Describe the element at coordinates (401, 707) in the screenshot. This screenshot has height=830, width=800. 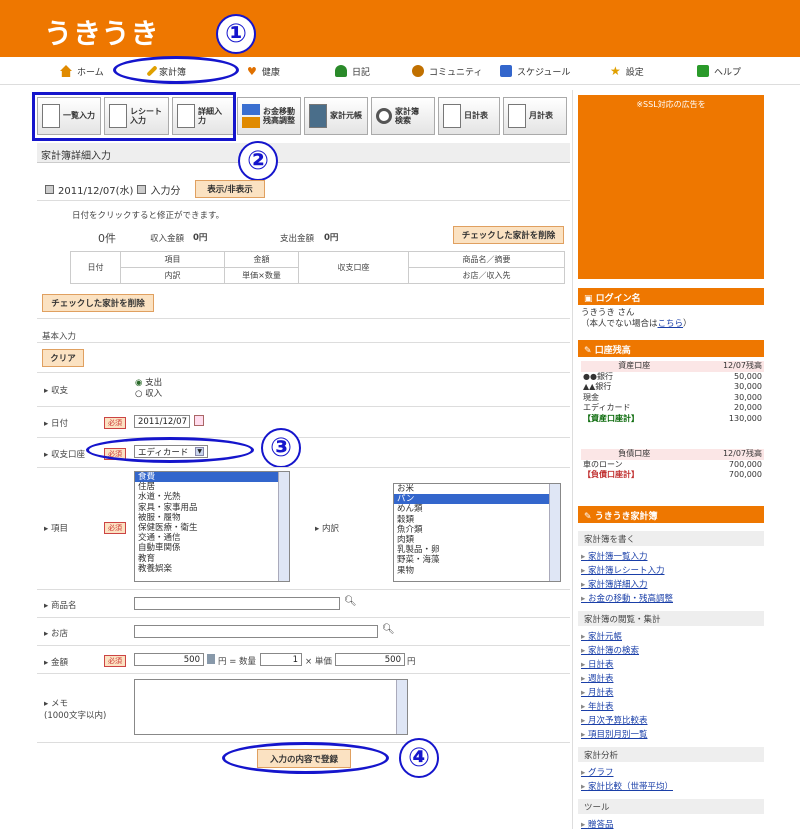
I see `textarea-scrollbar` at that location.